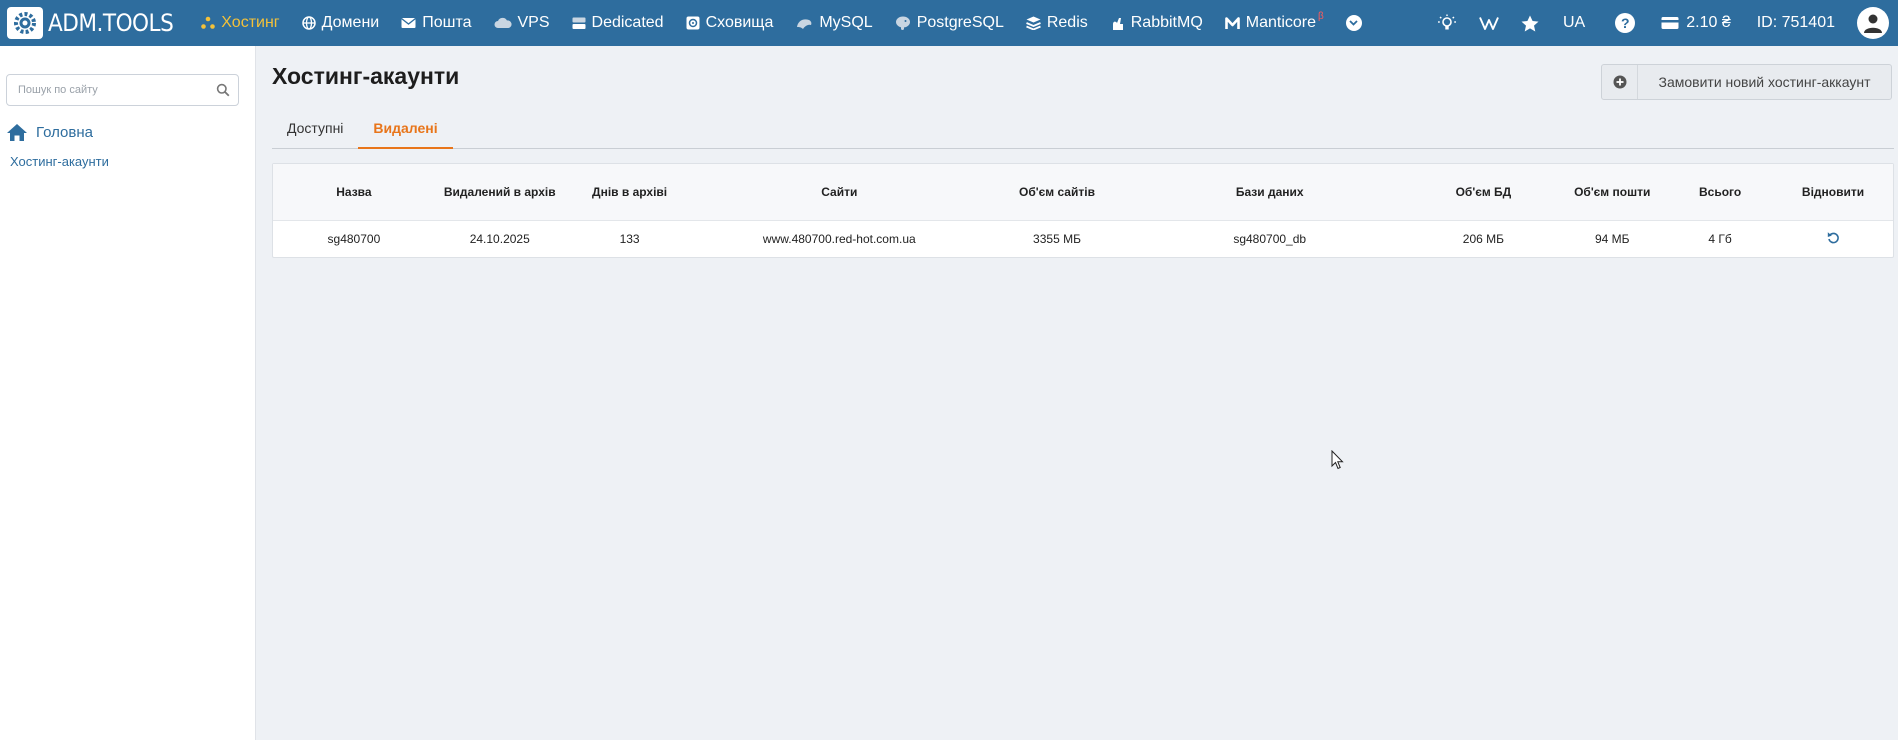 The image size is (1898, 740). Describe the element at coordinates (447, 22) in the screenshot. I see `nav-item-label: Пошта` at that location.